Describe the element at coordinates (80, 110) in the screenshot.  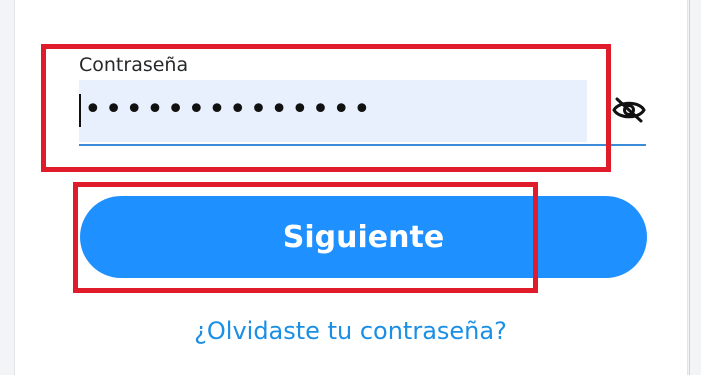
I see `text-caret` at that location.